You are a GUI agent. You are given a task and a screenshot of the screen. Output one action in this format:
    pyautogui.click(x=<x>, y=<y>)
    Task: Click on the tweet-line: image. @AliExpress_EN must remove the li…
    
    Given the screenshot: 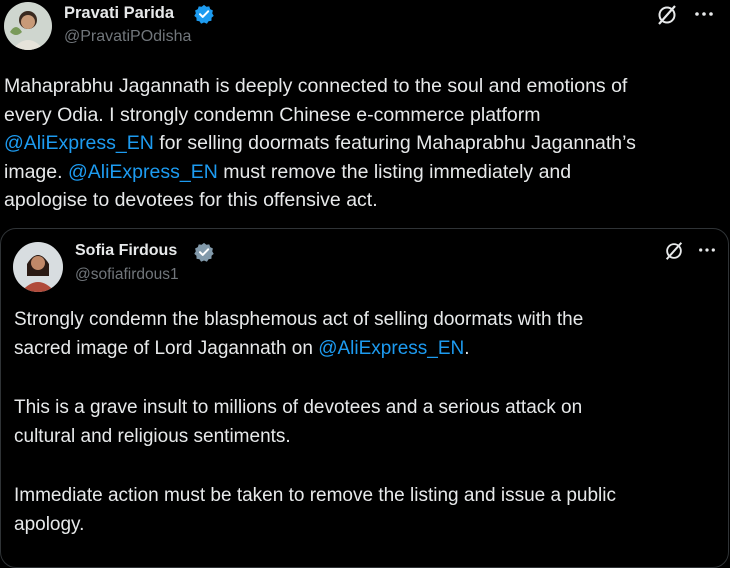 What is the action you would take?
    pyautogui.click(x=320, y=172)
    